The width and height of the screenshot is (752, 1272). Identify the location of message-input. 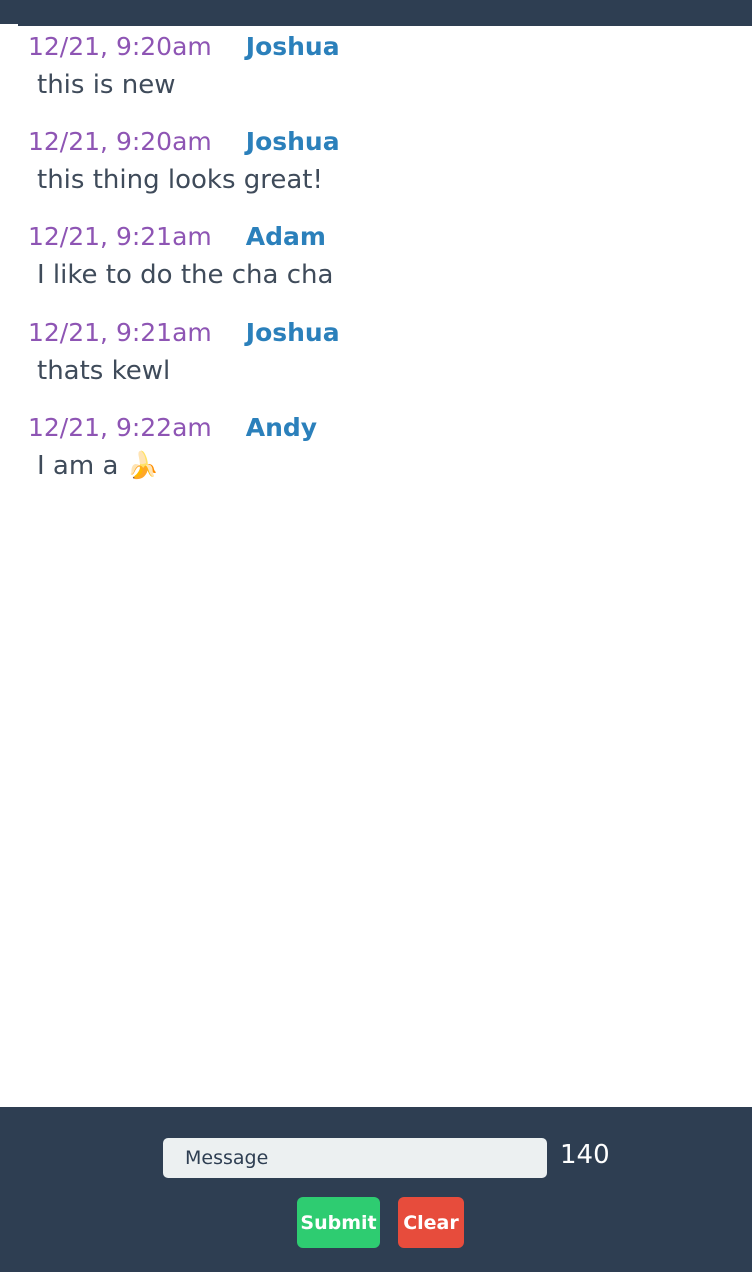
(355, 1158).